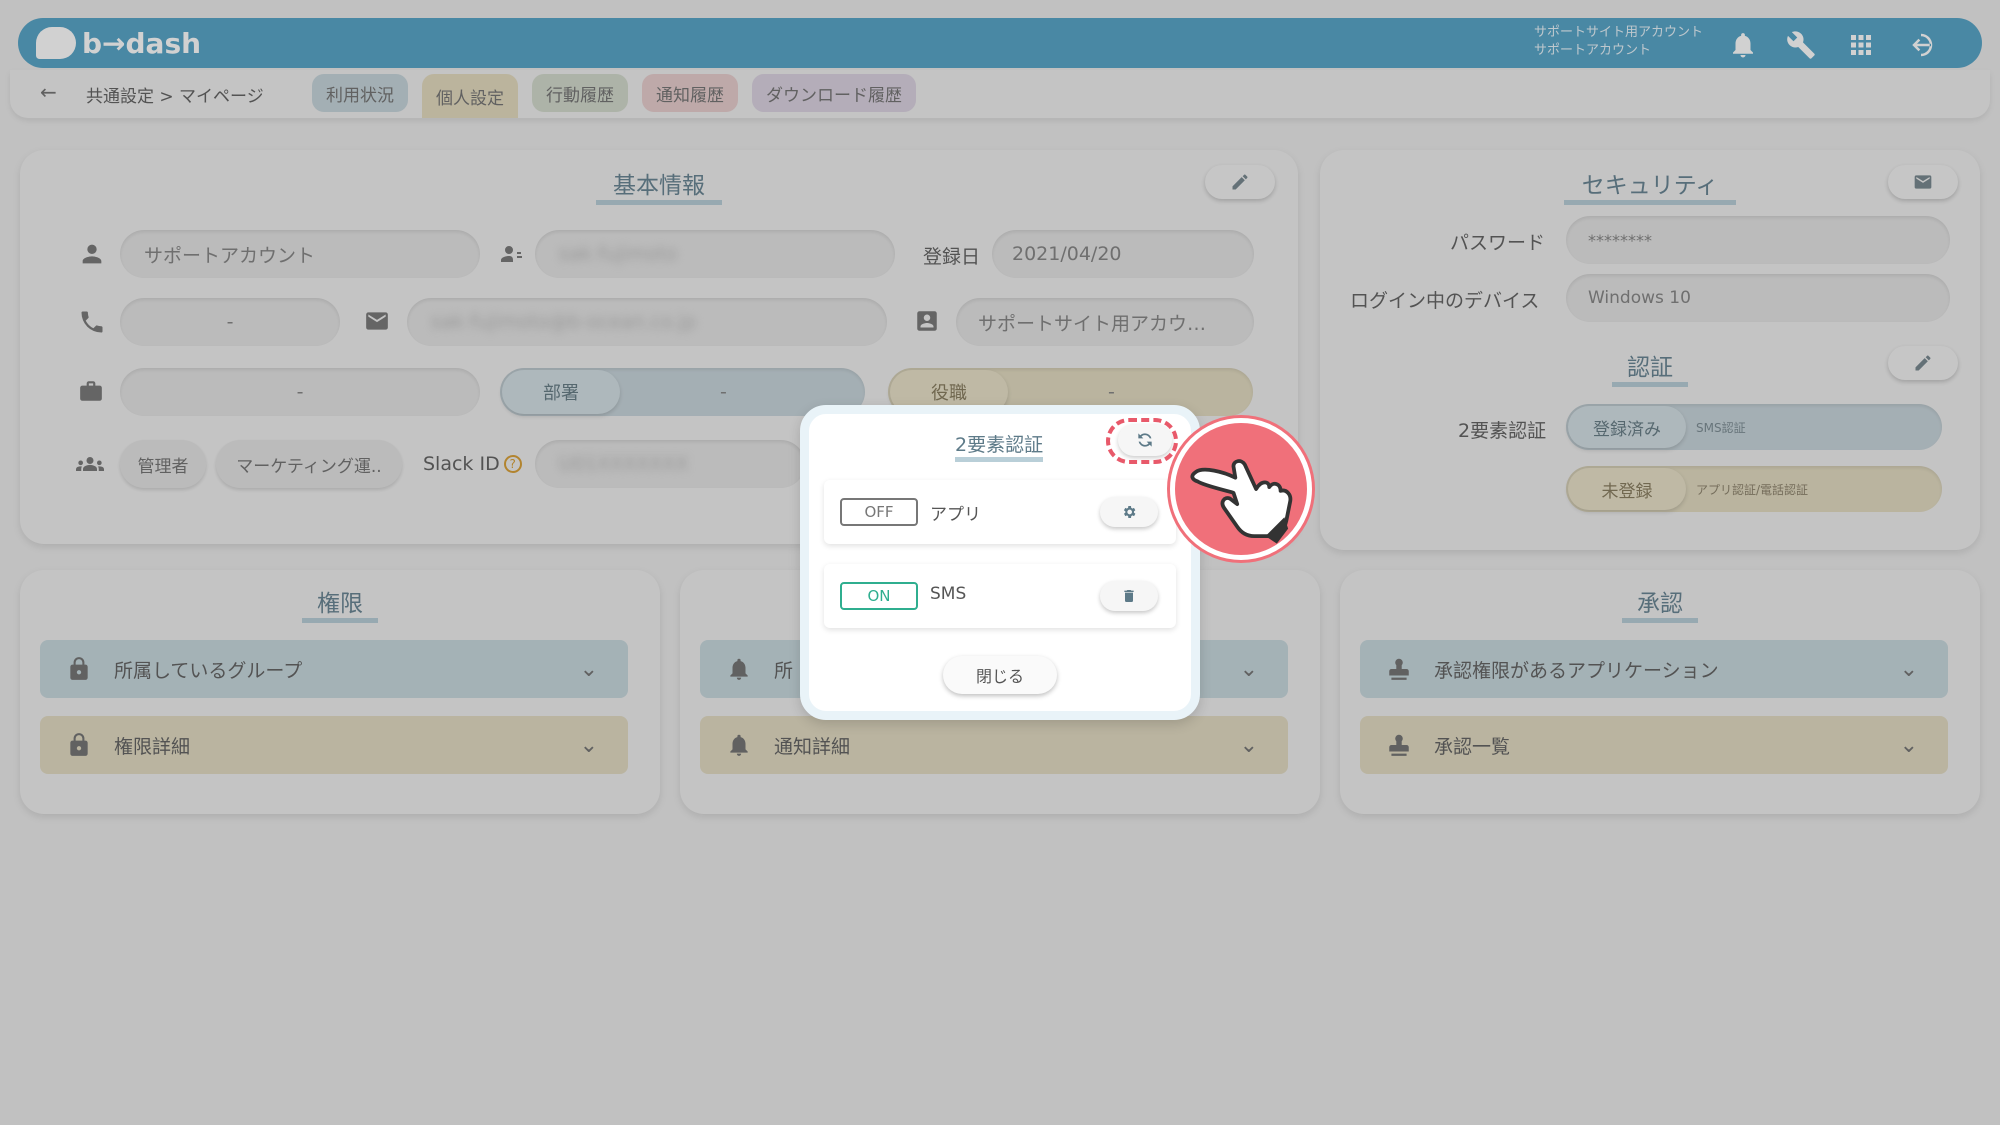 Image resolution: width=2000 pixels, height=1125 pixels. Describe the element at coordinates (1000, 512) in the screenshot. I see `twofa-app-row: OFF アプリ` at that location.